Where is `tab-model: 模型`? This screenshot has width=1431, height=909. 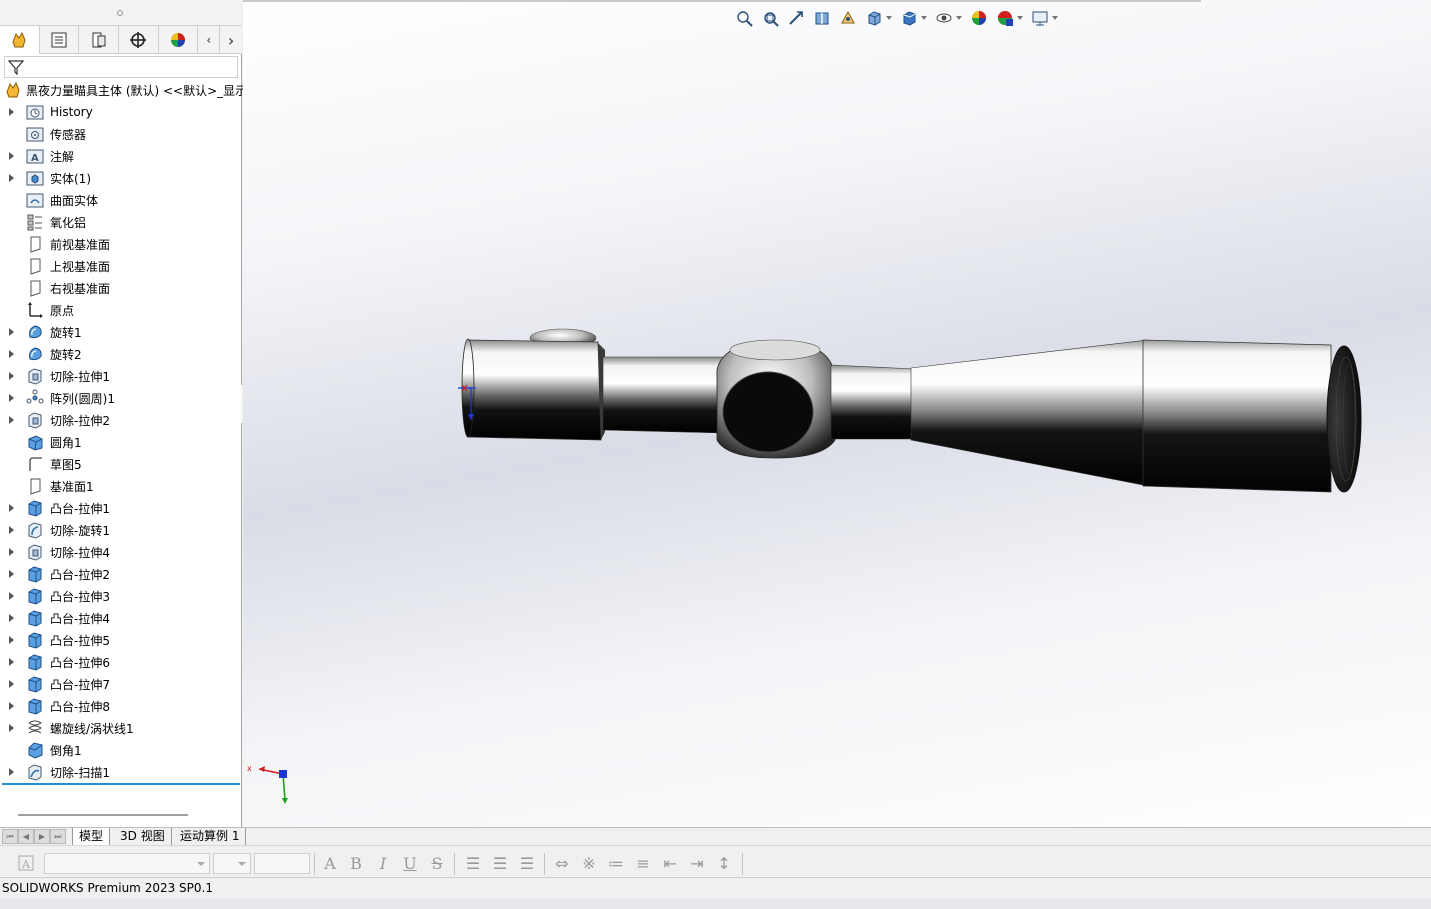 tab-model: 模型 is located at coordinates (91, 836).